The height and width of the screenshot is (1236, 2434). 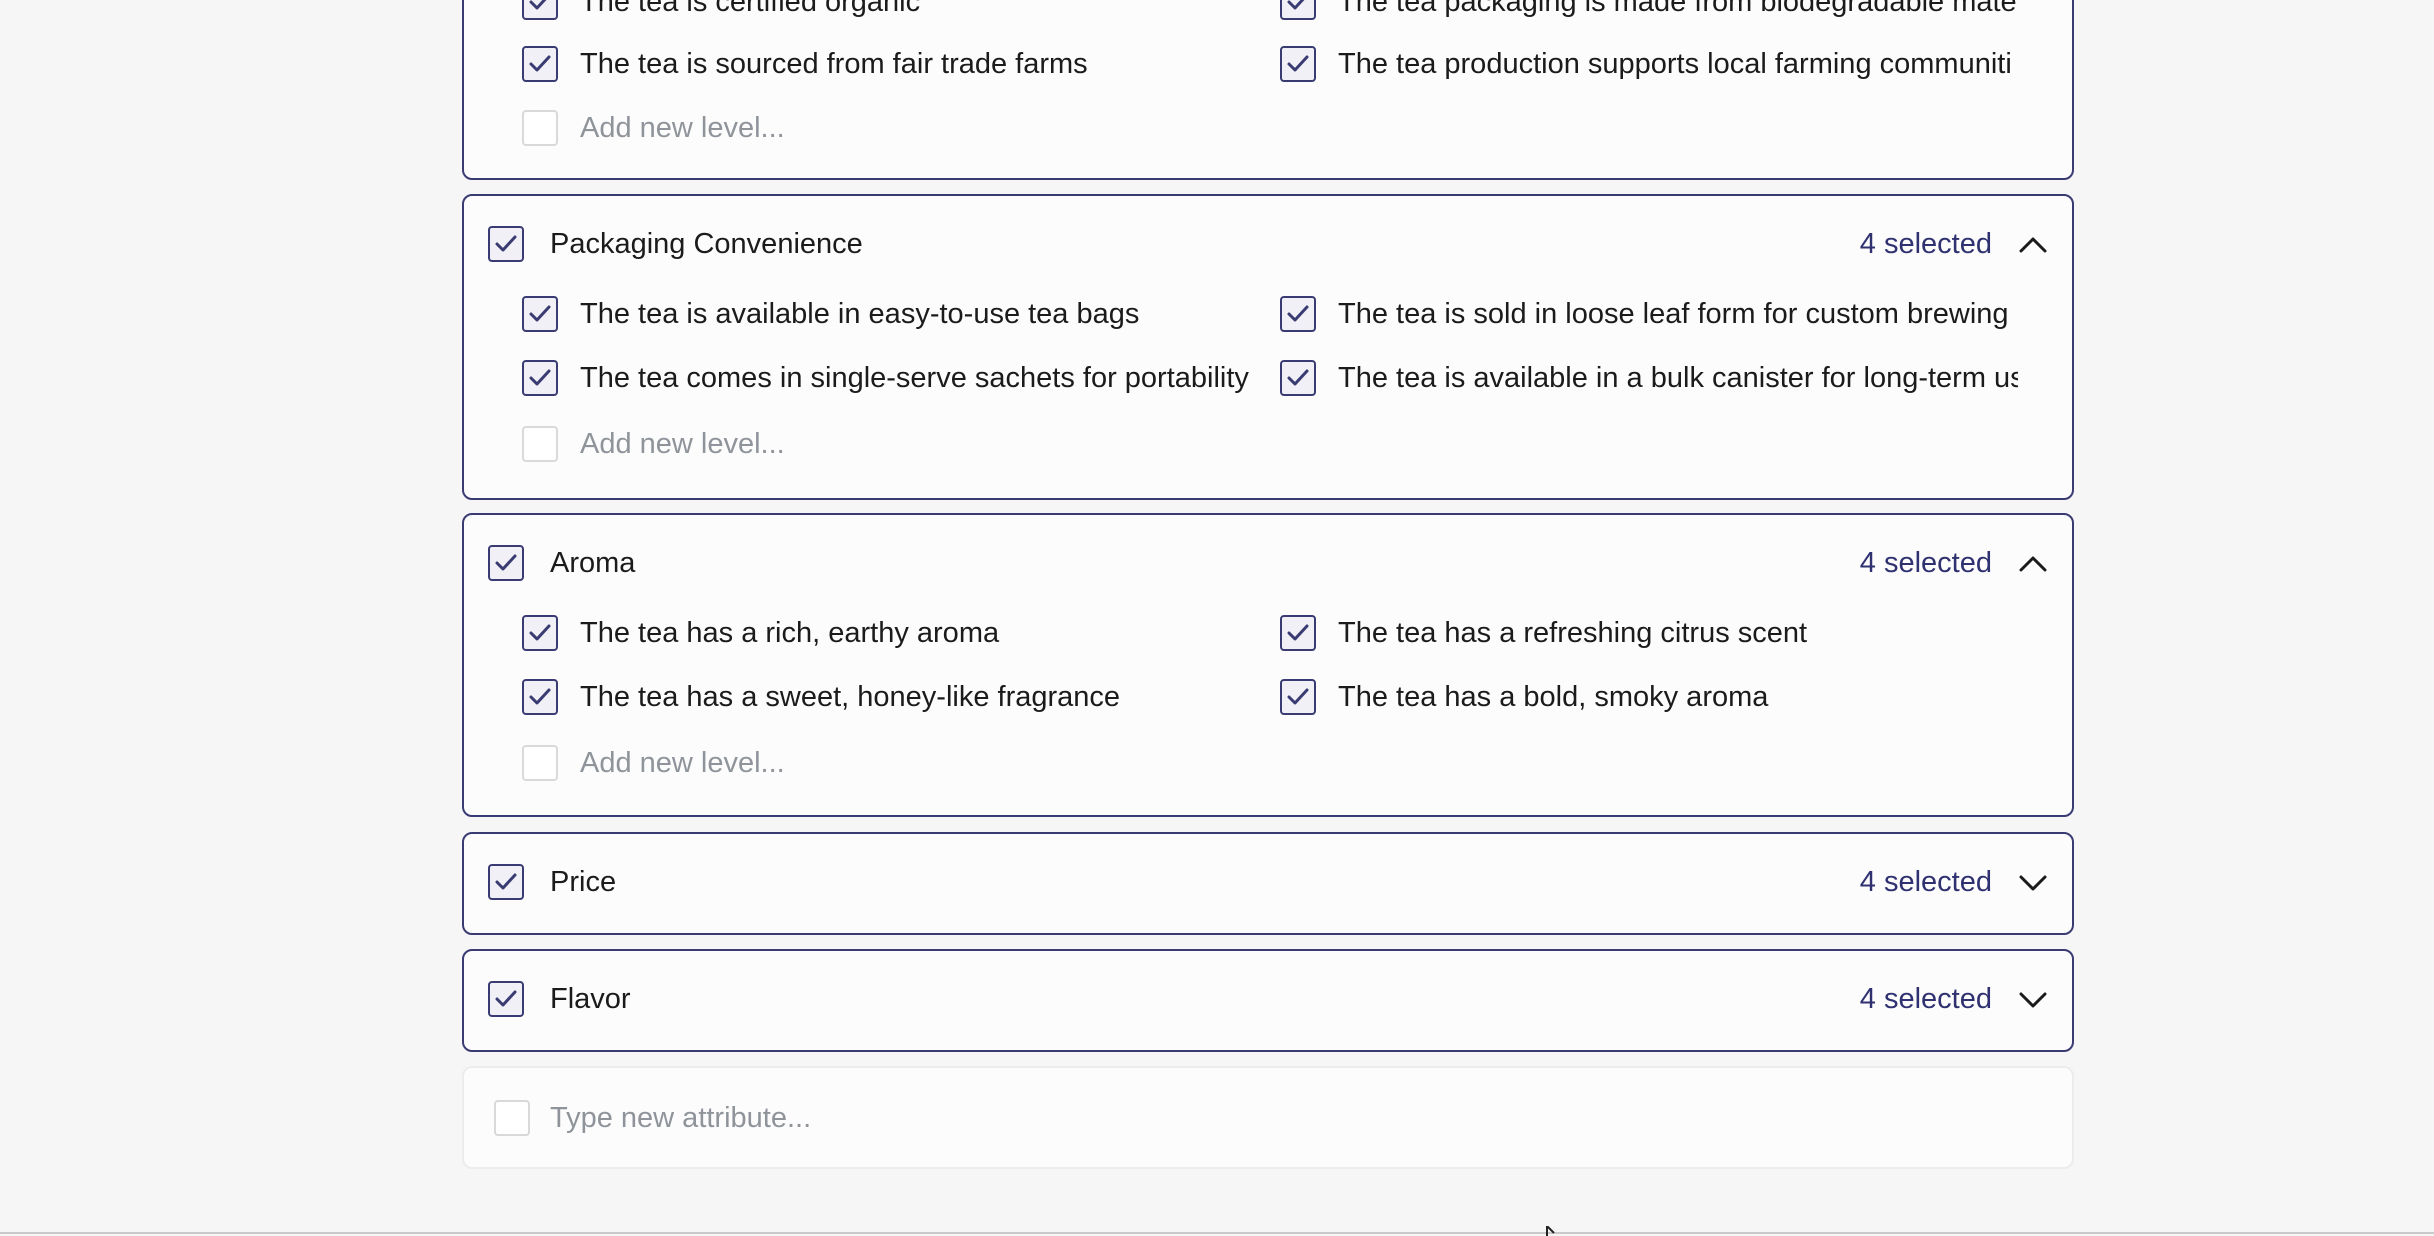 What do you see at coordinates (750, 9) in the screenshot?
I see `level-label: The tea is certified organic` at bounding box center [750, 9].